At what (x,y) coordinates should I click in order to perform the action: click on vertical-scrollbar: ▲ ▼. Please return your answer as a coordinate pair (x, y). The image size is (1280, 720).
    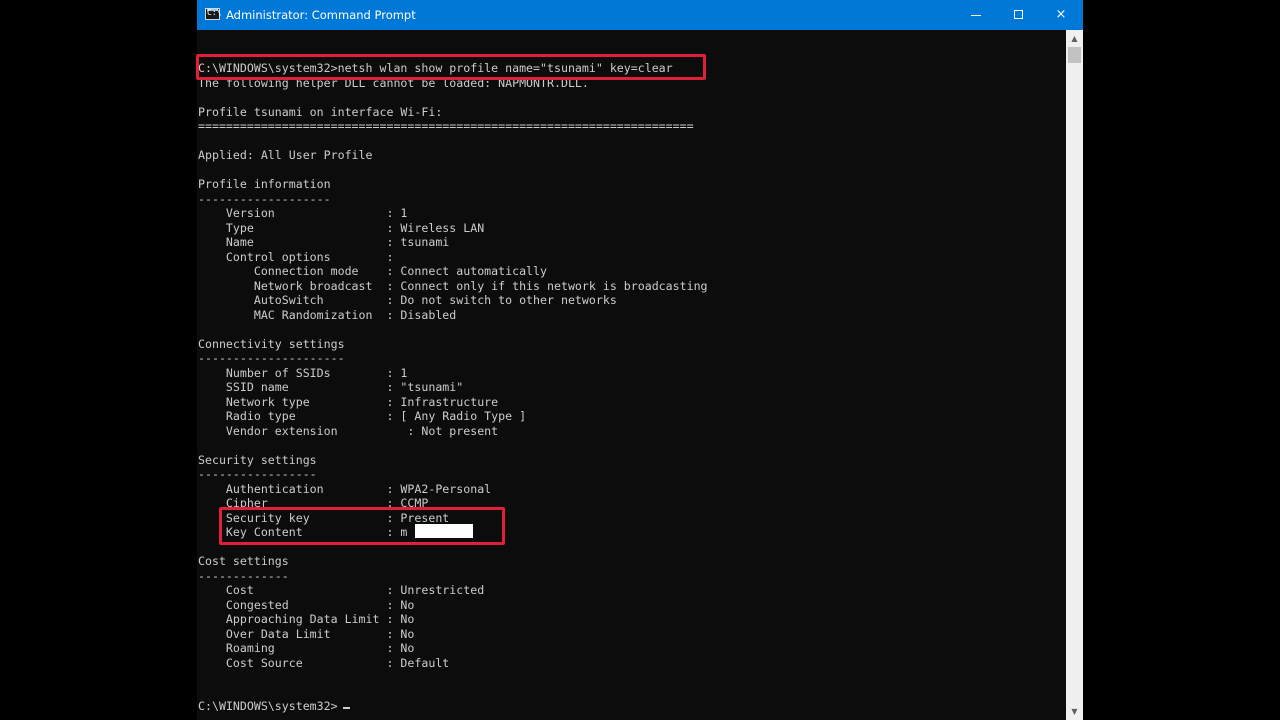
    Looking at the image, I should click on (1074, 375).